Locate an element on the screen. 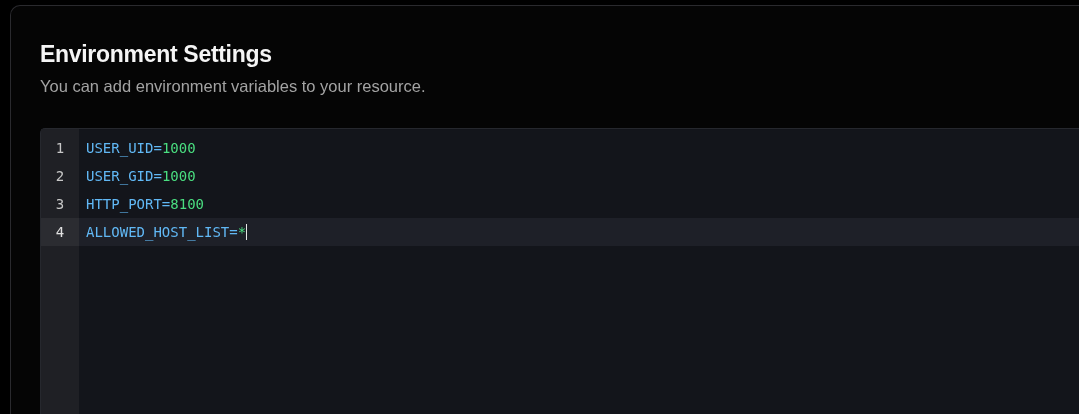 The image size is (1079, 414). line-number: 3 is located at coordinates (60, 204).